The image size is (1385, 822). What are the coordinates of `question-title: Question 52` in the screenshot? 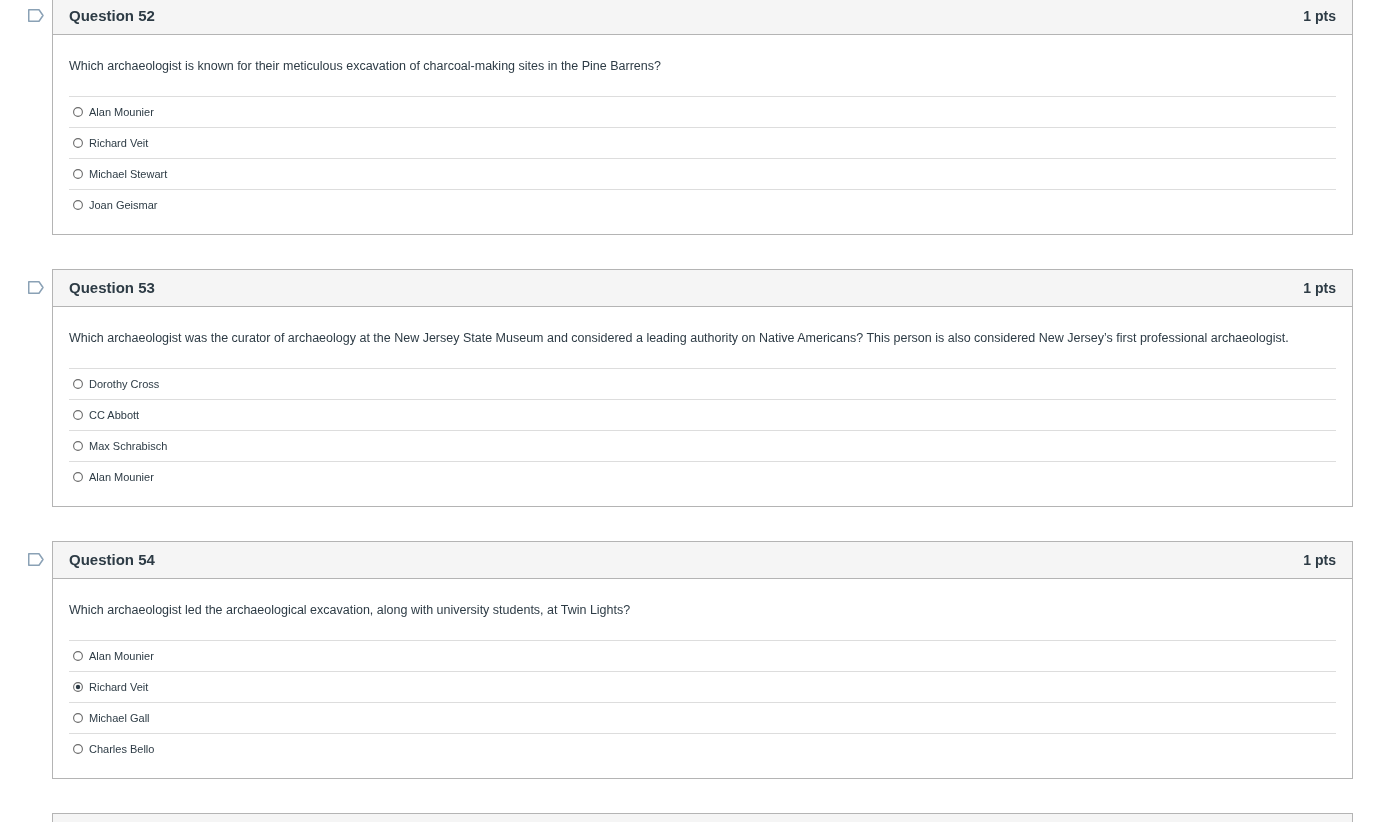 It's located at (112, 15).